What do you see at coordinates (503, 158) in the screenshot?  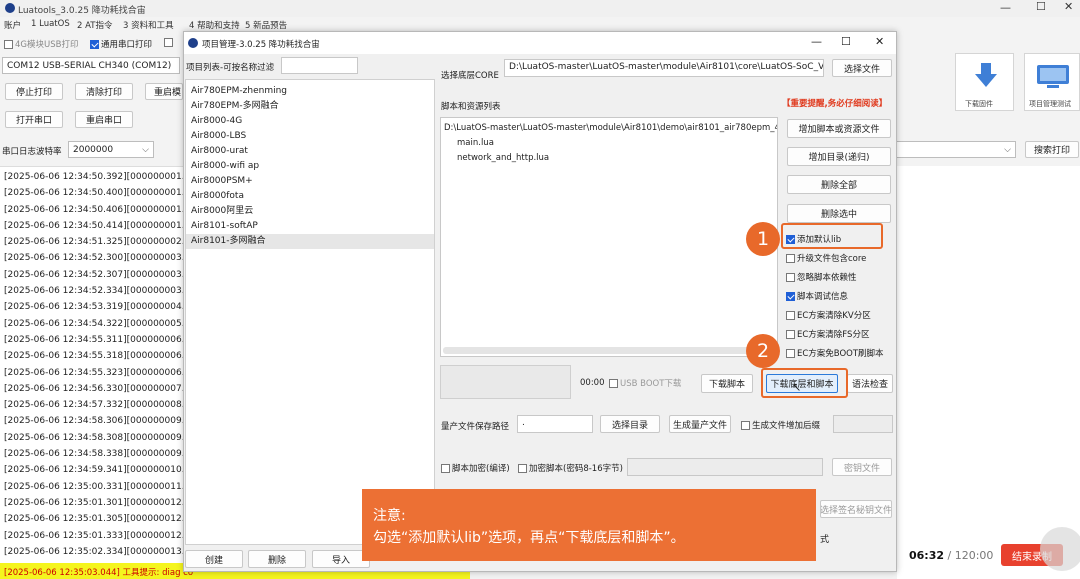 I see `script-network-http: network_and_http.lua` at bounding box center [503, 158].